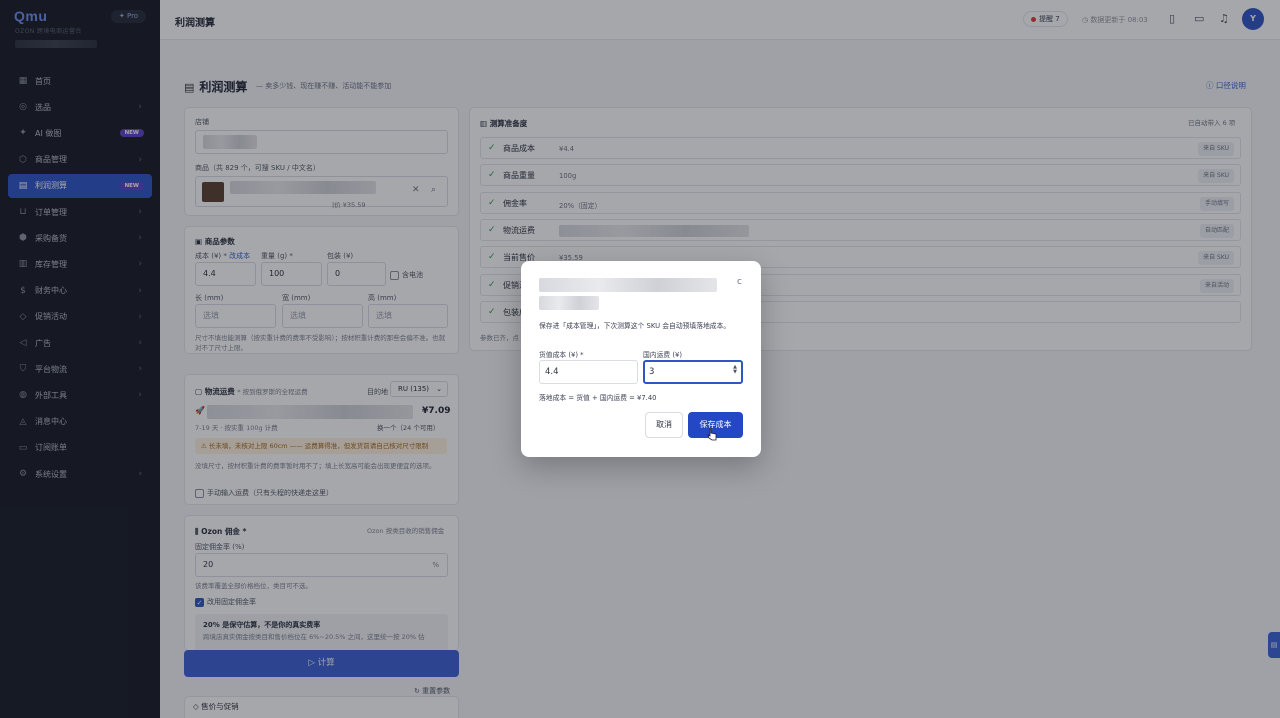 The image size is (1280, 718). I want to click on domestic-shipping-label: 国内运费 (¥), so click(662, 355).